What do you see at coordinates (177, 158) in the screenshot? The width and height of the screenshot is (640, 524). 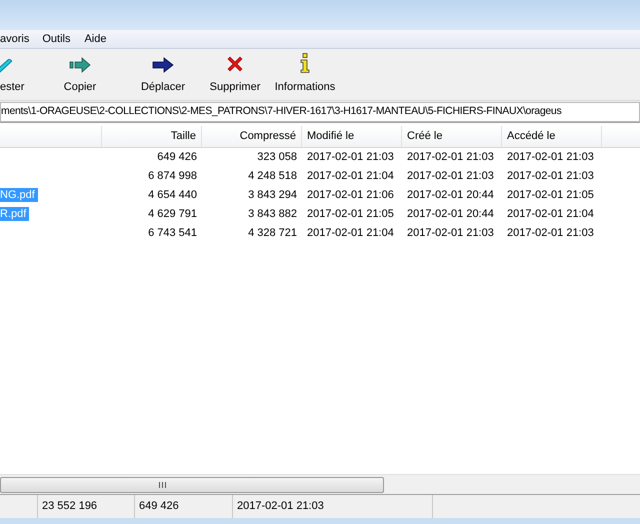 I see `table-cell-text: 649 426` at bounding box center [177, 158].